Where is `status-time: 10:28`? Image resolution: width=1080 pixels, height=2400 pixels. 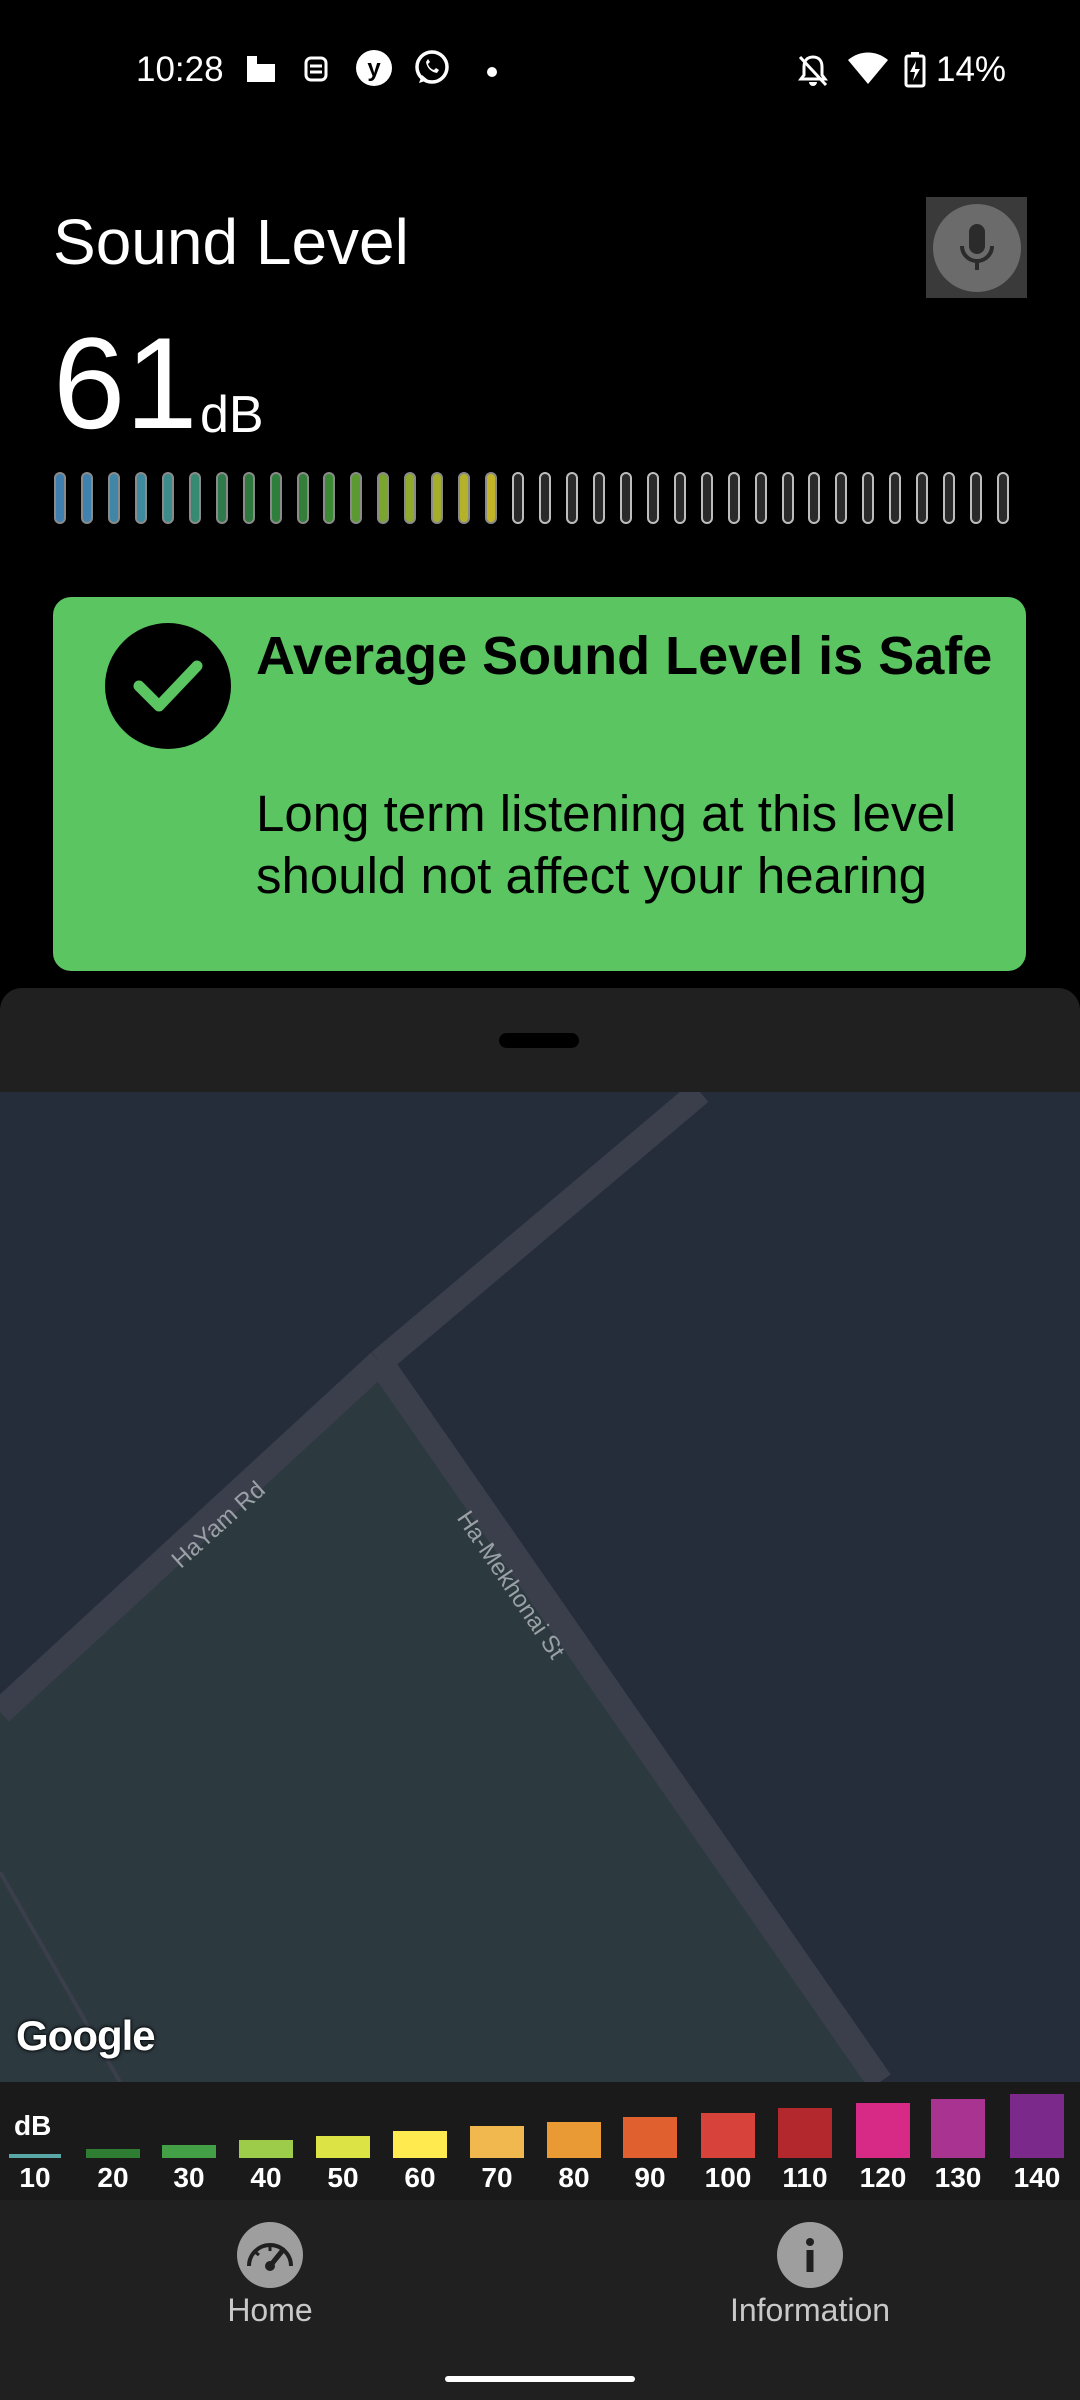 status-time: 10:28 is located at coordinates (180, 69).